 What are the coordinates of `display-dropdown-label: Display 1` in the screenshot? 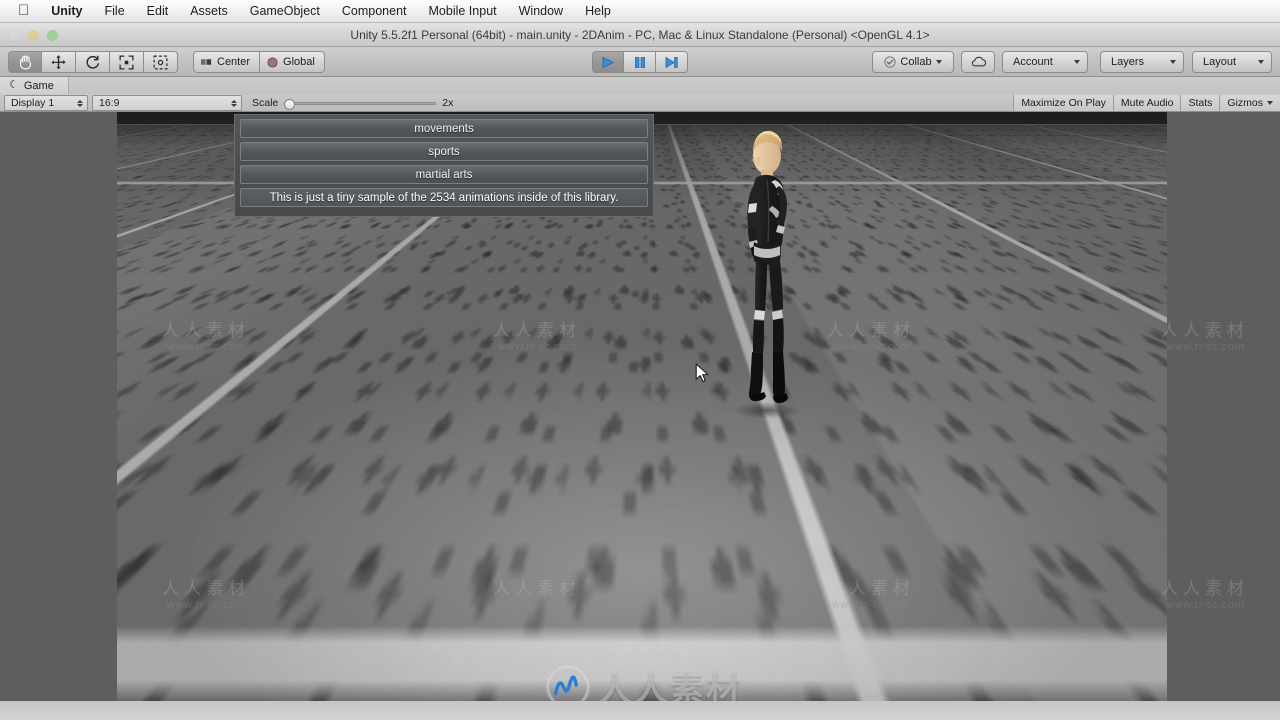 It's located at (33, 103).